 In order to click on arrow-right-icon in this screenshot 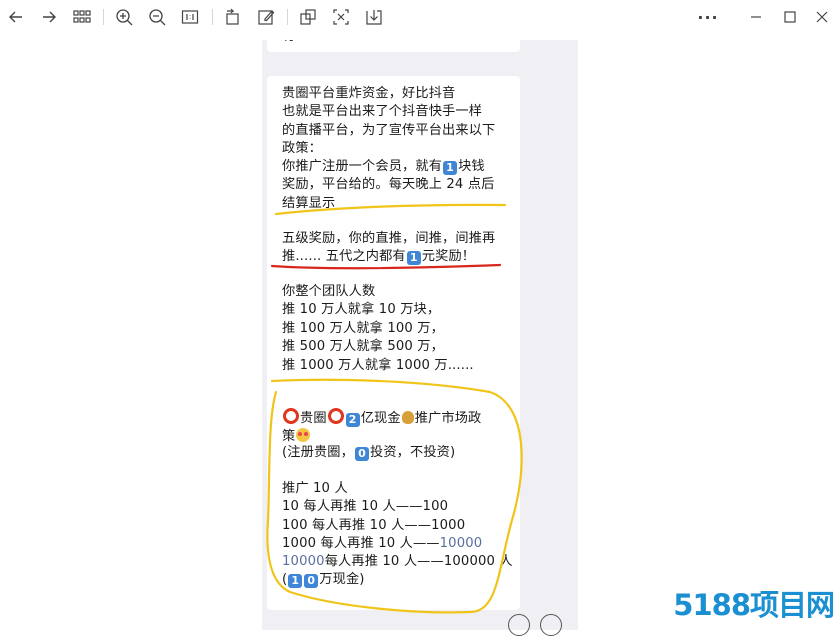, I will do `click(49, 17)`.